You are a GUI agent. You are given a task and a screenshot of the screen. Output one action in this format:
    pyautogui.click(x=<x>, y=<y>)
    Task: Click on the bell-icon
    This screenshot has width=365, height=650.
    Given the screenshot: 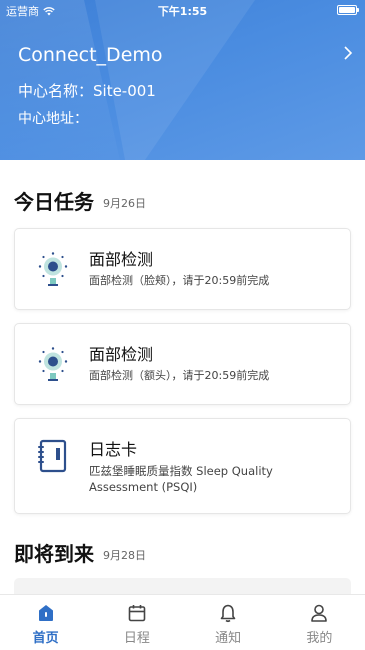 What is the action you would take?
    pyautogui.click(x=228, y=613)
    